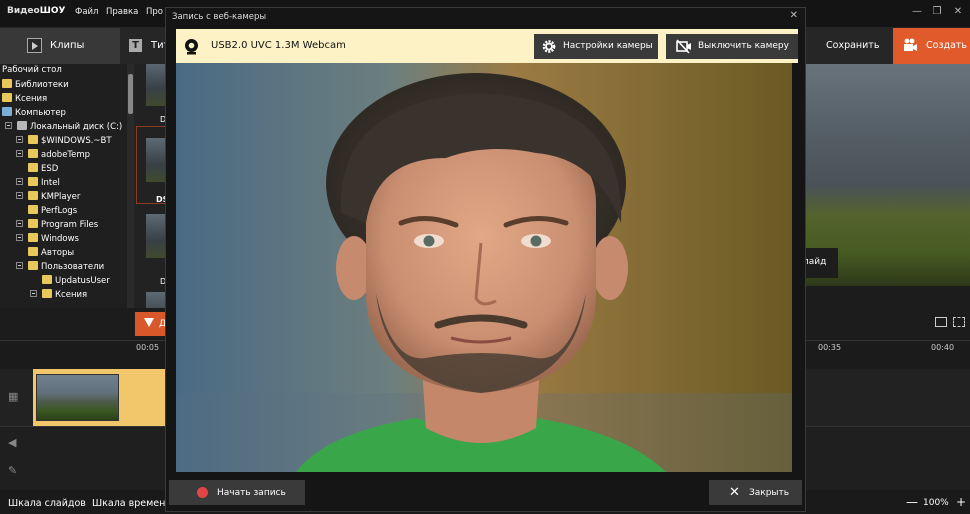 This screenshot has width=970, height=514. What do you see at coordinates (912, 502) in the screenshot?
I see `zoom-out-button: —` at bounding box center [912, 502].